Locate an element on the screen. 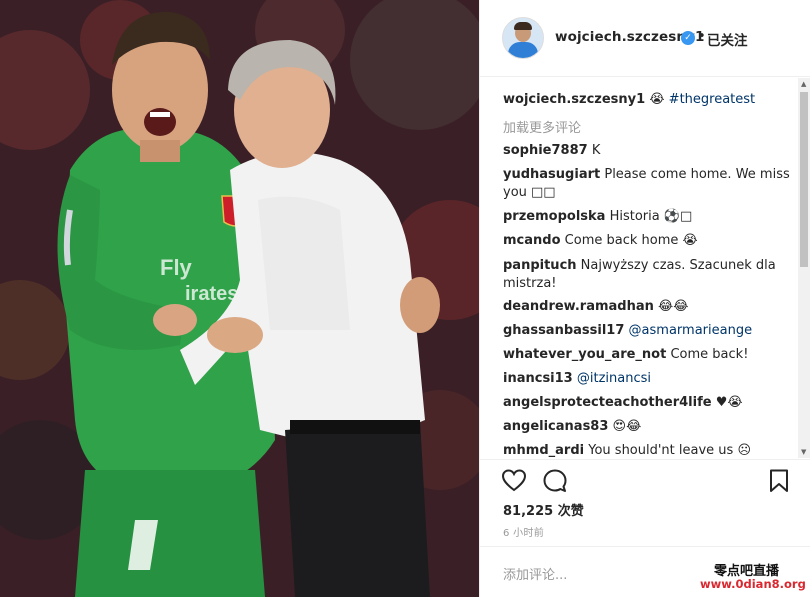 This screenshot has height=597, width=810. heart-icon is located at coordinates (514, 481).